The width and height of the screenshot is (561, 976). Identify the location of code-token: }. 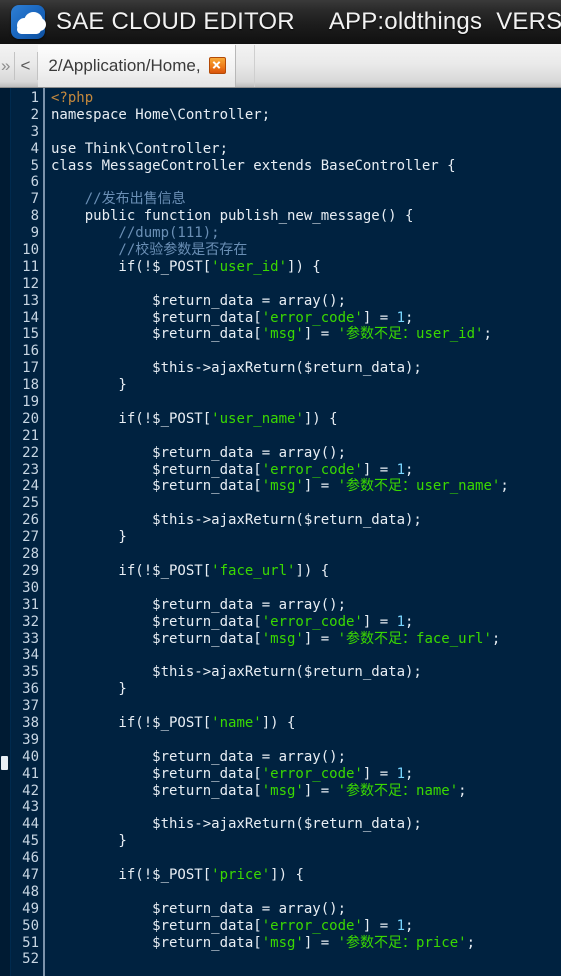
(89, 385).